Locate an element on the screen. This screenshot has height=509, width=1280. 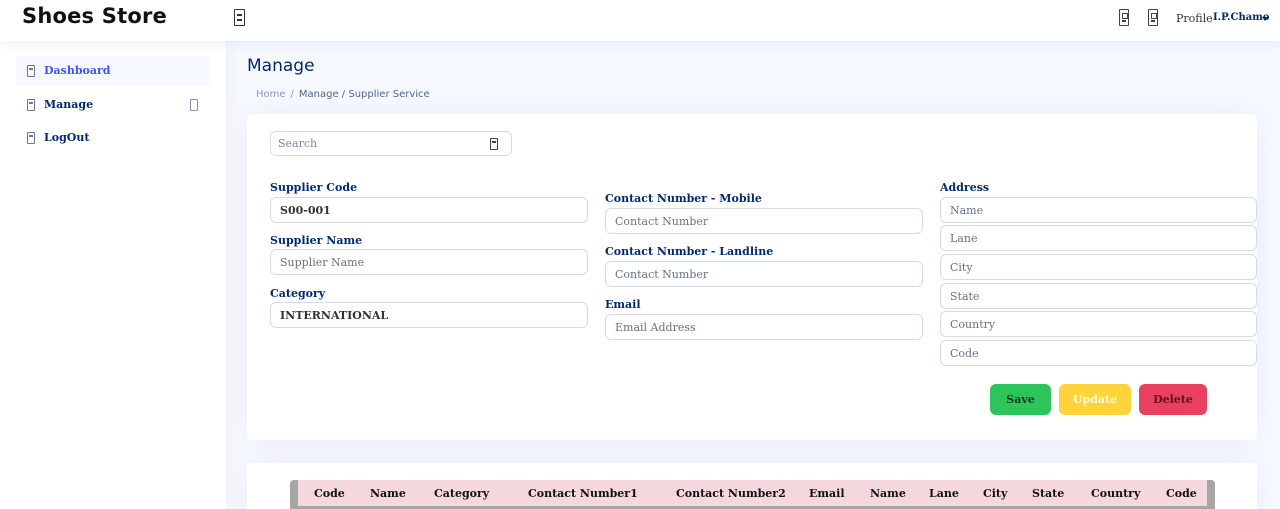
category-field is located at coordinates (429, 315).